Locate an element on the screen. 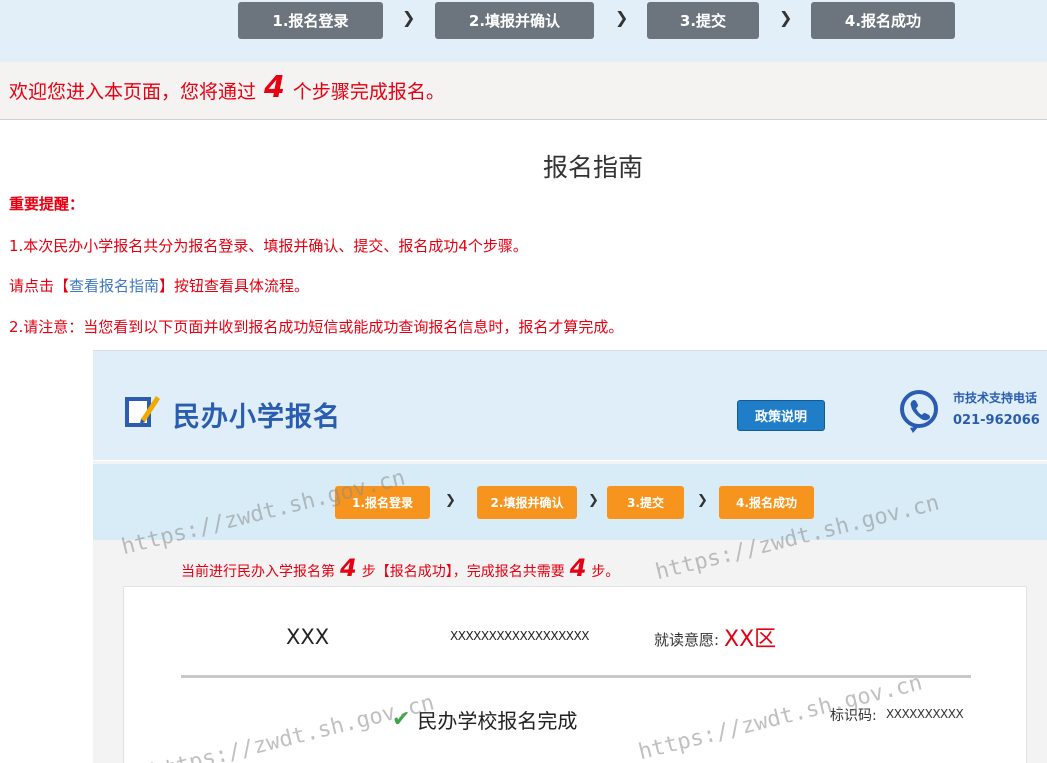 Image resolution: width=1047 pixels, height=763 pixels. pencil-notebook-icon is located at coordinates (142, 411).